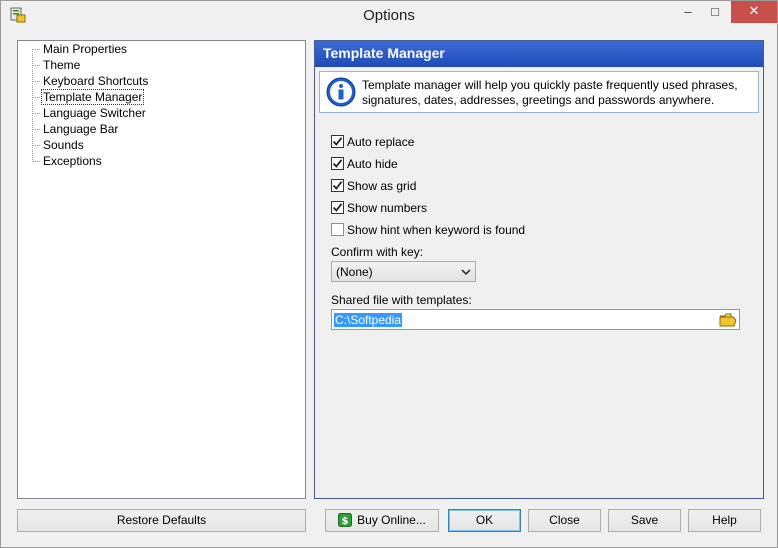 The image size is (778, 548). I want to click on shared-file-input: C:\Softpedia, so click(535, 319).